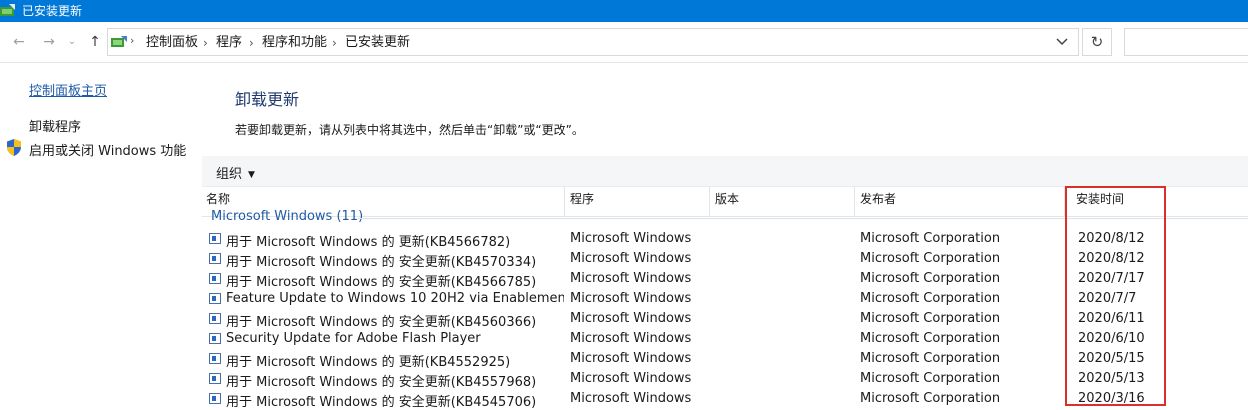 This screenshot has height=410, width=1248. I want to click on navigation-bar: ← → ⌄ ↑ › 控制面板 › 程序 › 程序和功能 › 已安装更新 ↻, so click(624, 42).